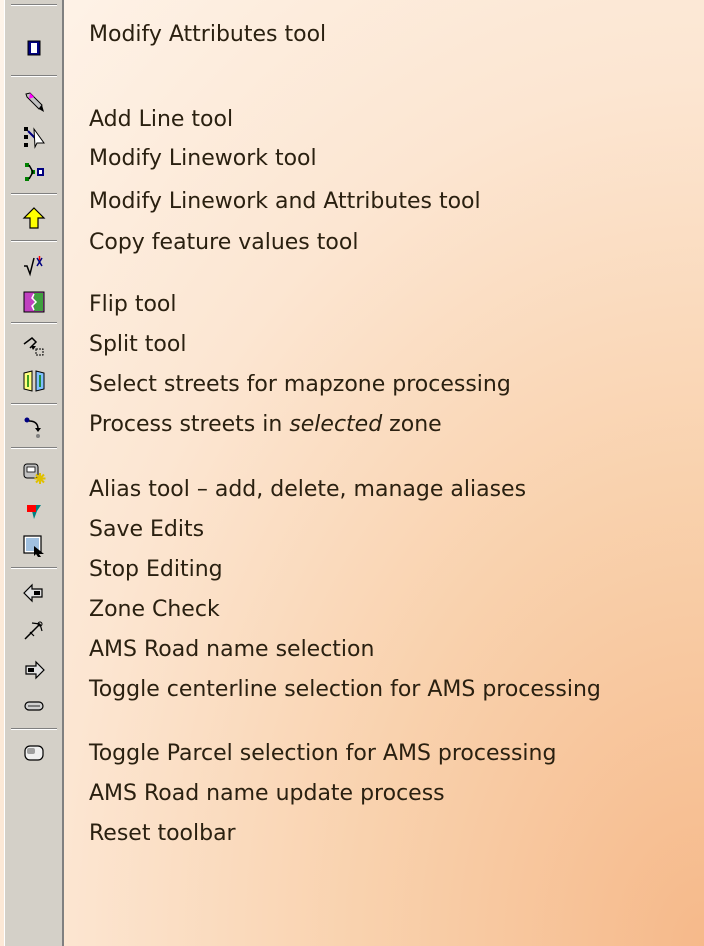  I want to click on copy-feature-values-button, so click(34, 218).